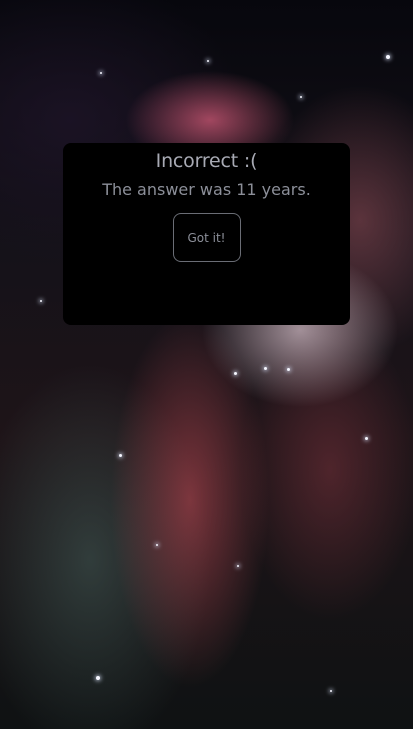  I want to click on dialog-title: Incorrect :(, so click(206, 161).